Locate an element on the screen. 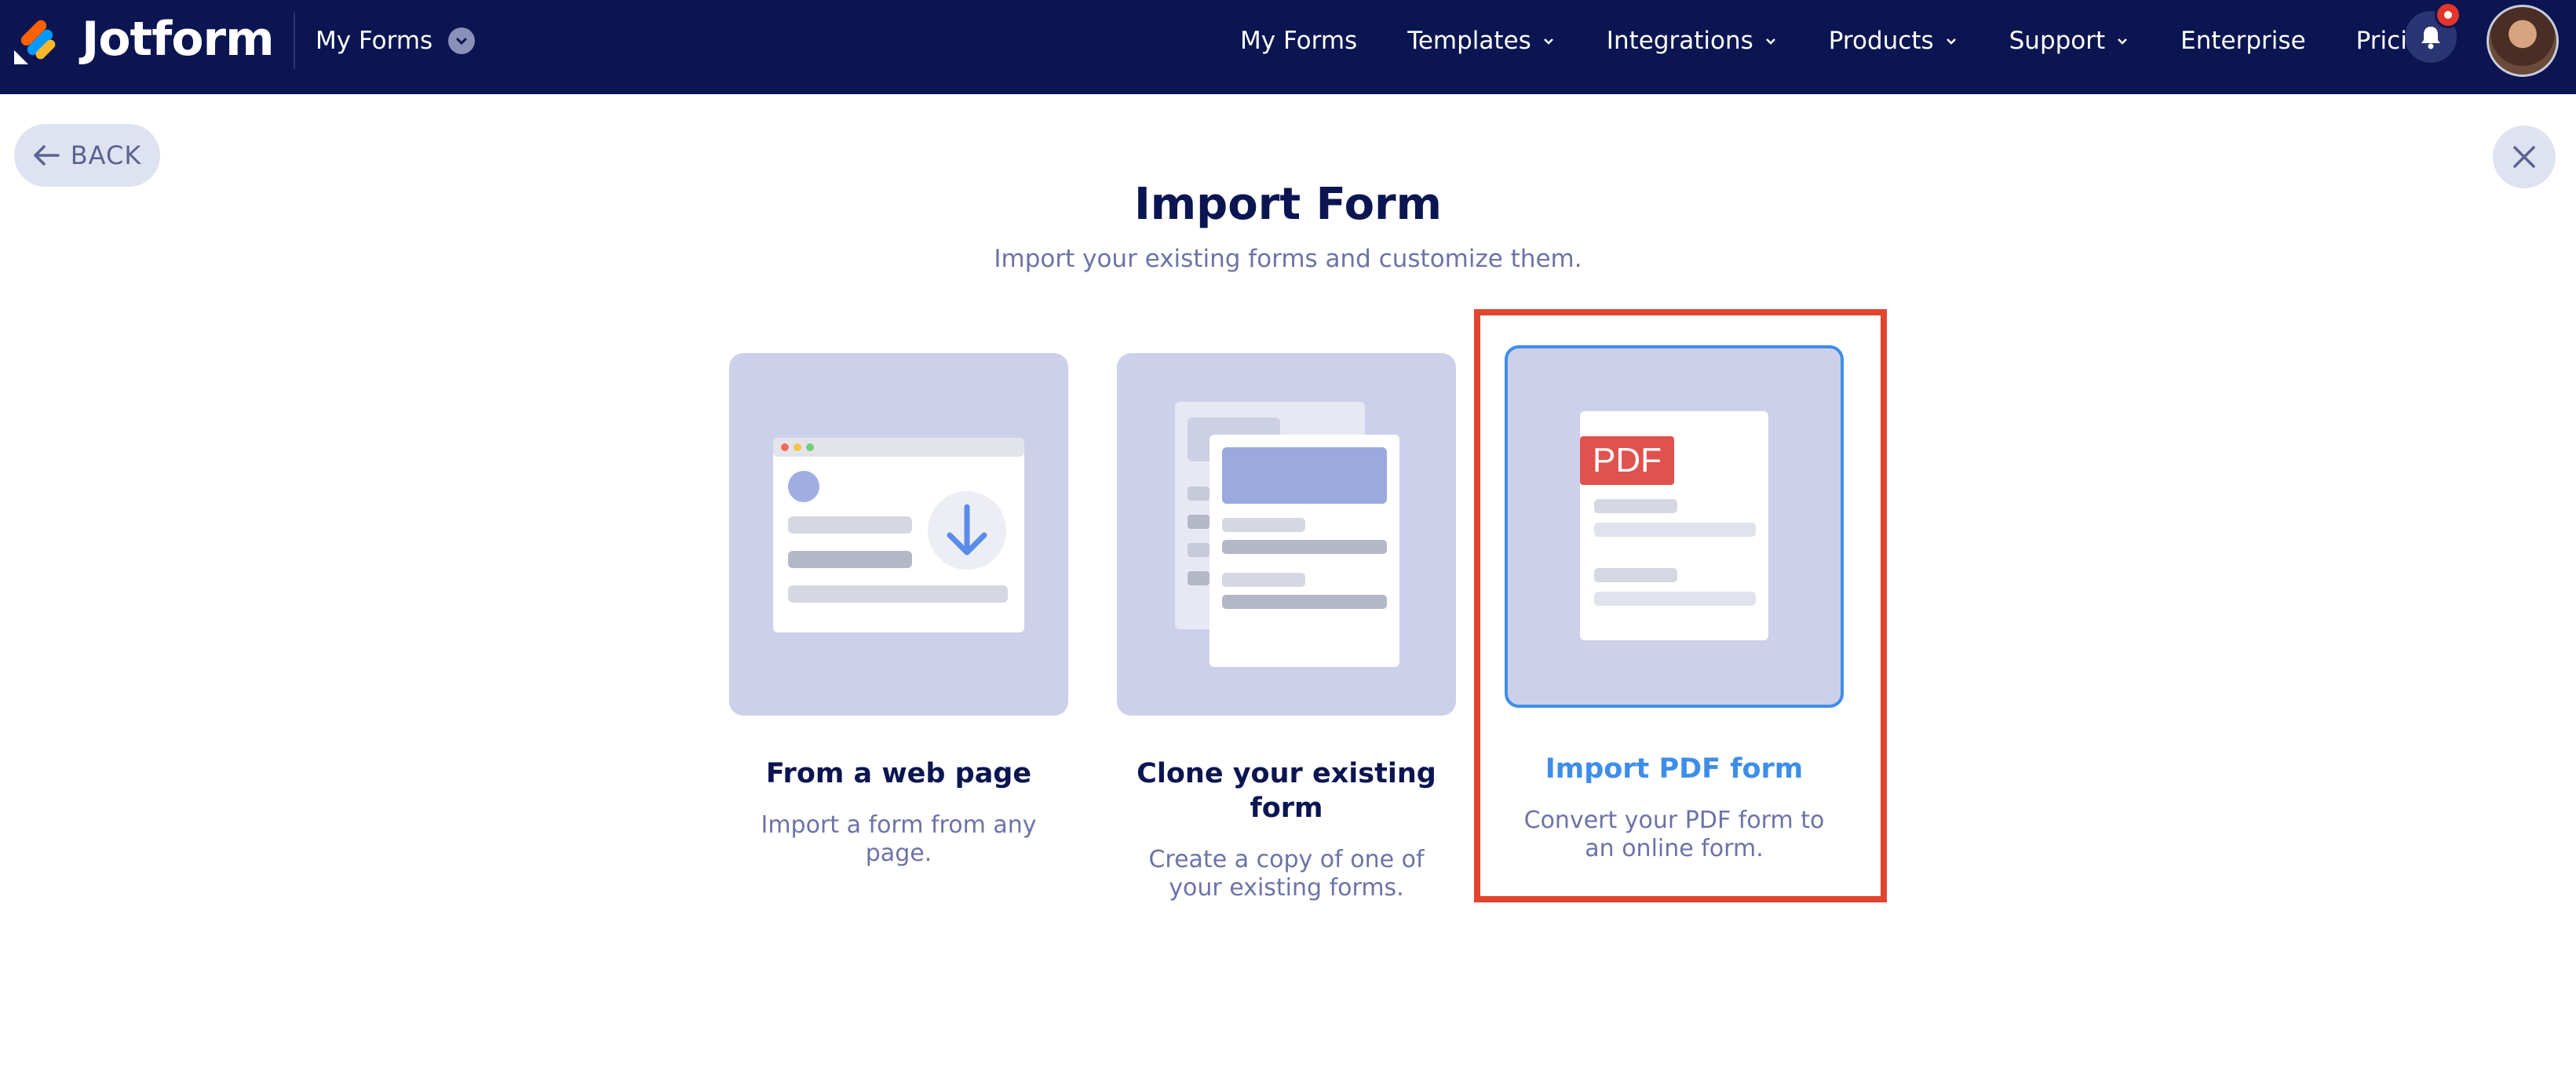 This screenshot has height=1086, width=2576. pdf-badge-label: PDF is located at coordinates (1627, 460).